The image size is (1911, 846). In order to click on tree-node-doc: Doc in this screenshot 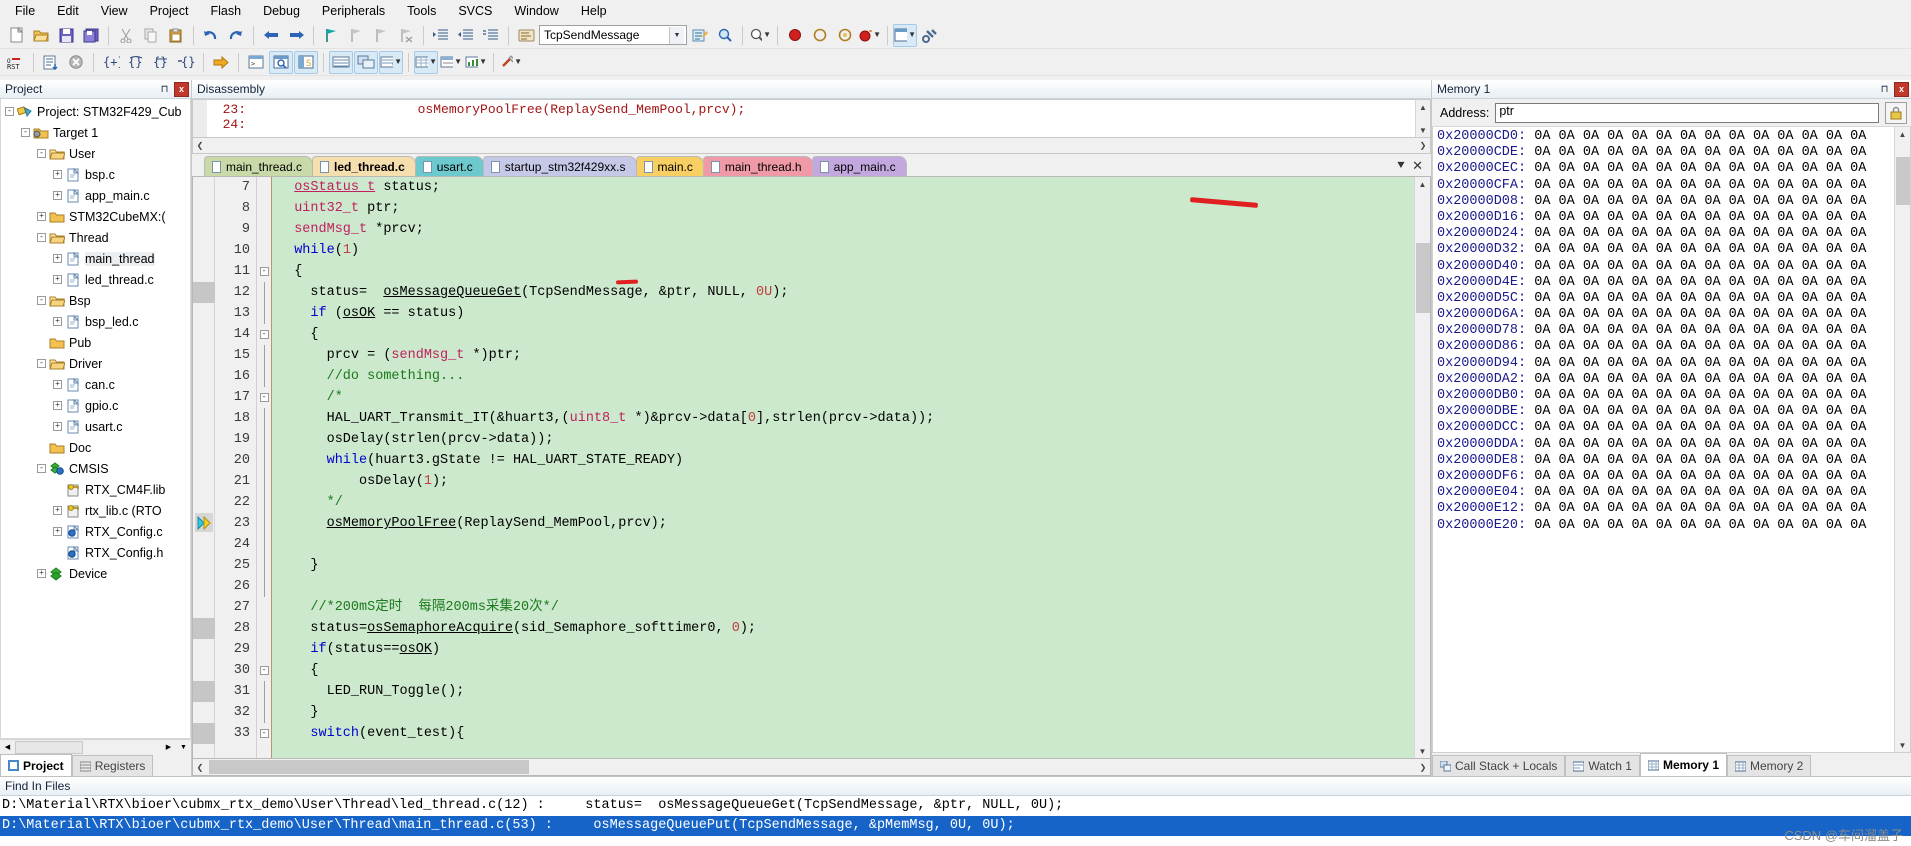, I will do `click(95, 447)`.